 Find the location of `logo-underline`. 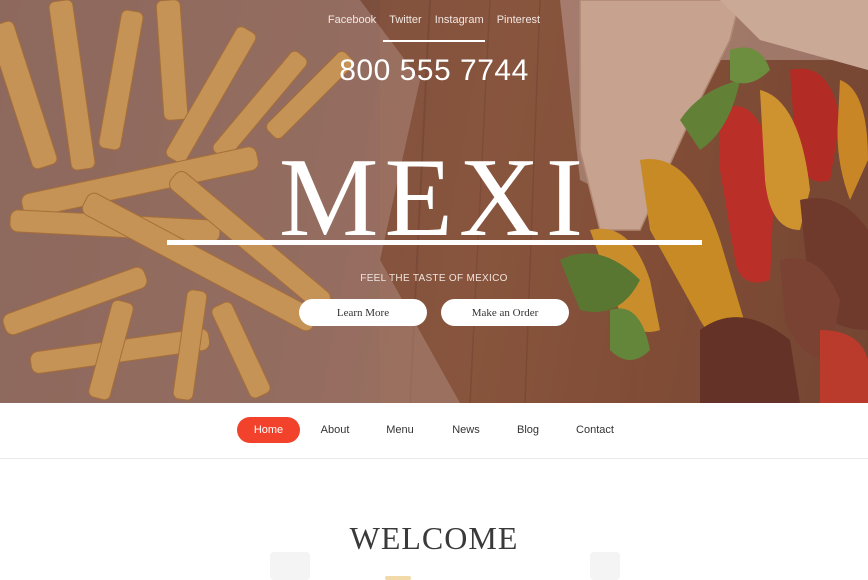

logo-underline is located at coordinates (434, 242).